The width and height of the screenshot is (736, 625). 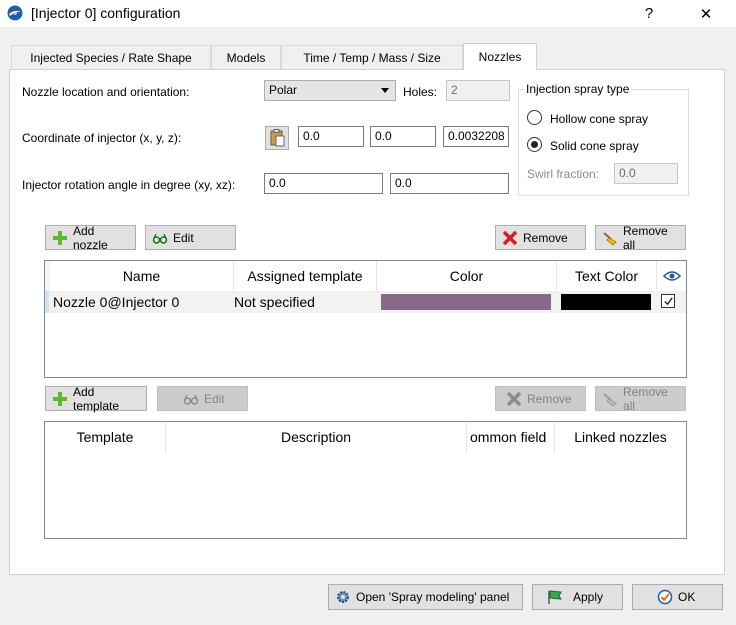 What do you see at coordinates (305, 275) in the screenshot?
I see `nozzle-table-header-template: Assigned template` at bounding box center [305, 275].